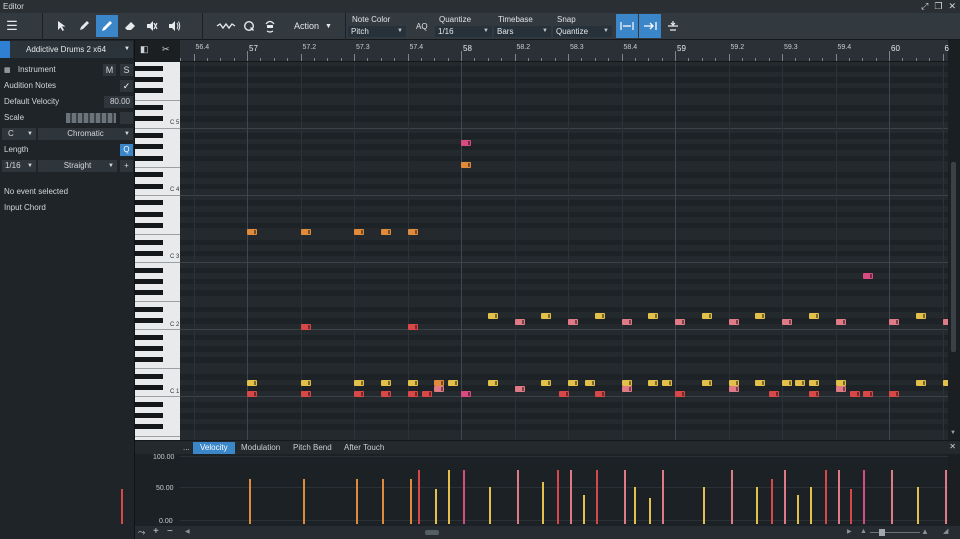 The width and height of the screenshot is (960, 539). Describe the element at coordinates (313, 26) in the screenshot. I see `action-menu-button: Action ▼` at that location.